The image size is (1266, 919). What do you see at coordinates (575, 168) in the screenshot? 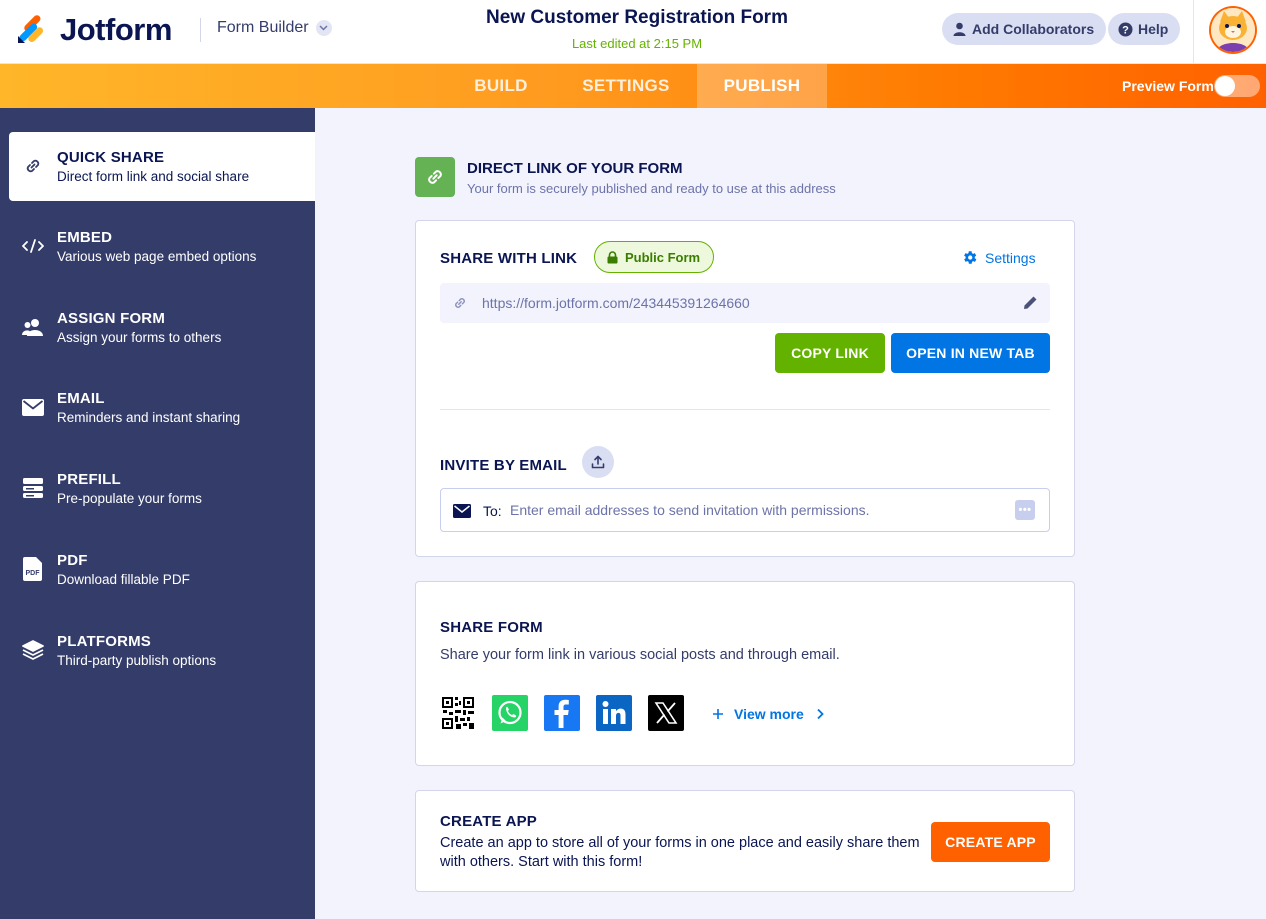
I see `direct-link-title: DIRECT LINK OF YOUR FORM` at bounding box center [575, 168].